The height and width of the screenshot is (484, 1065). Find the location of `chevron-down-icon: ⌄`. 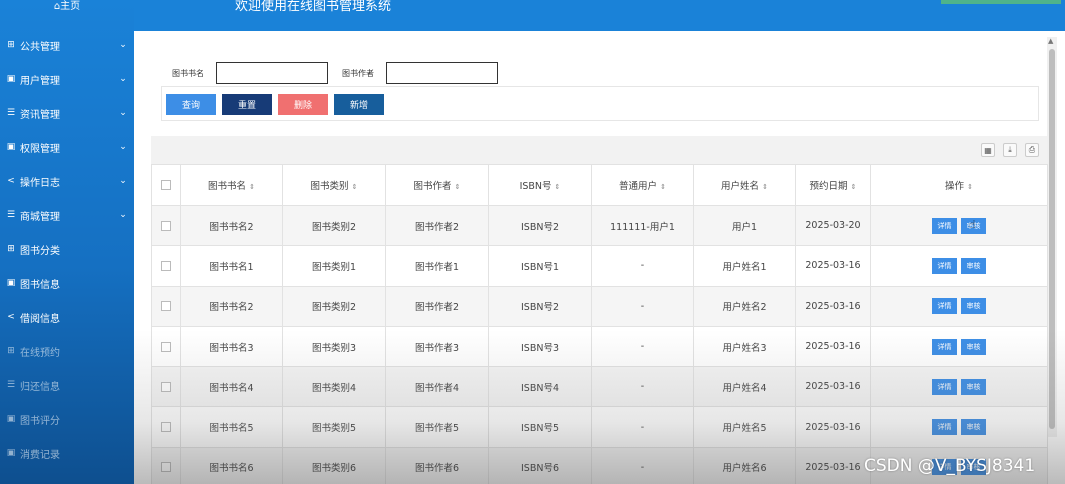

chevron-down-icon: ⌄ is located at coordinates (123, 113).